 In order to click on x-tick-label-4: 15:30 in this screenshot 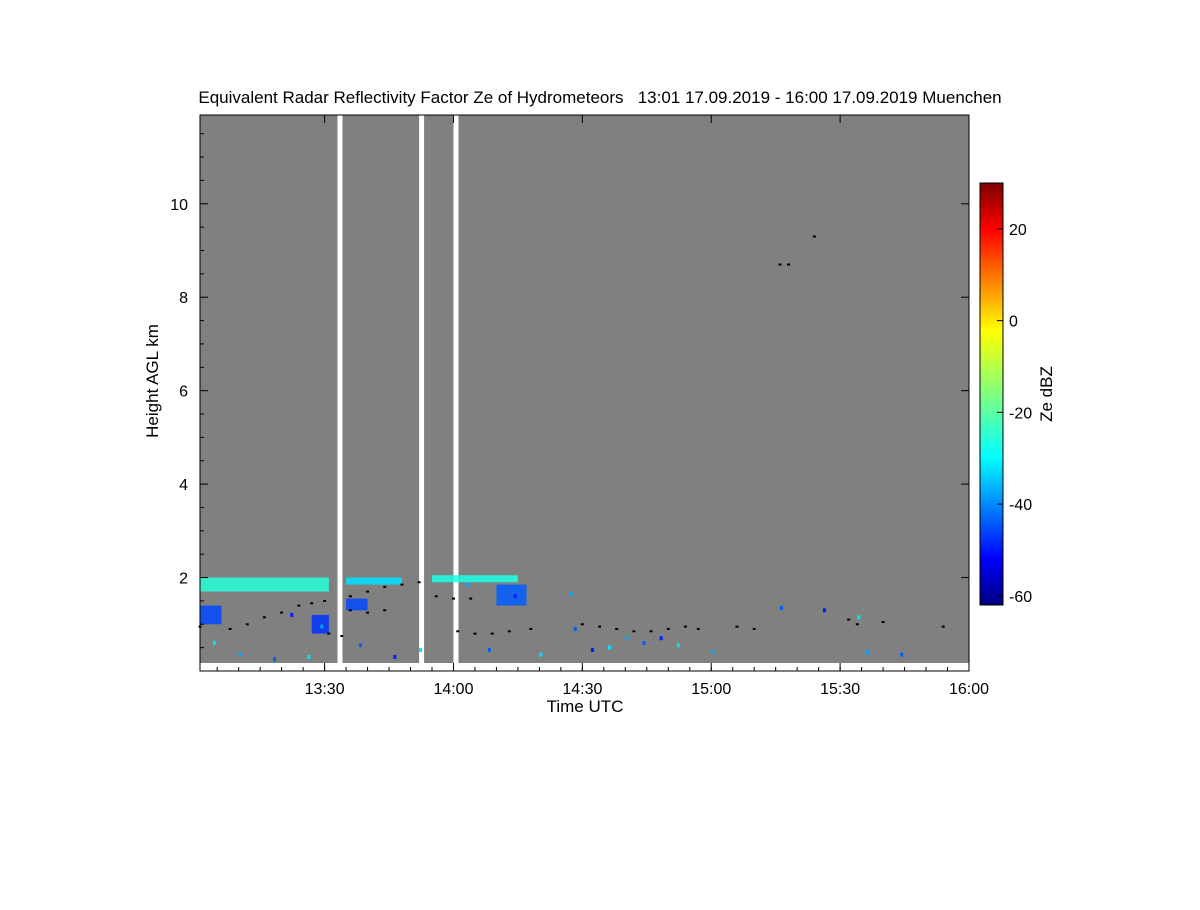, I will do `click(840, 689)`.